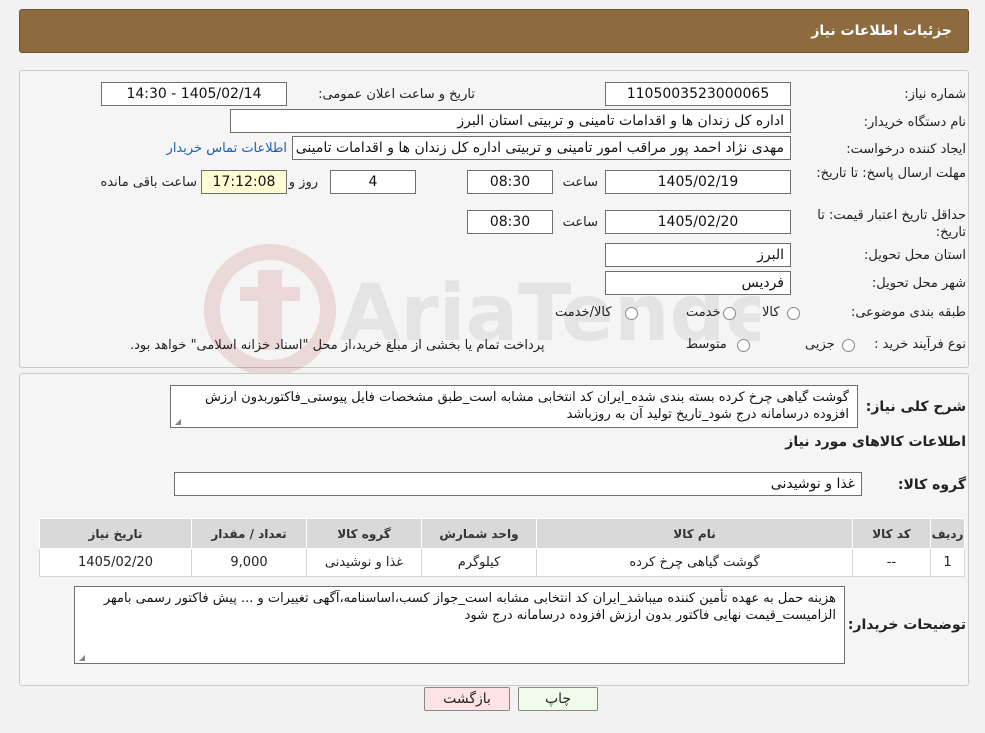 Image resolution: width=985 pixels, height=733 pixels. What do you see at coordinates (148, 182) in the screenshot?
I see `remaining-time-label: ساعت باقی مانده` at bounding box center [148, 182].